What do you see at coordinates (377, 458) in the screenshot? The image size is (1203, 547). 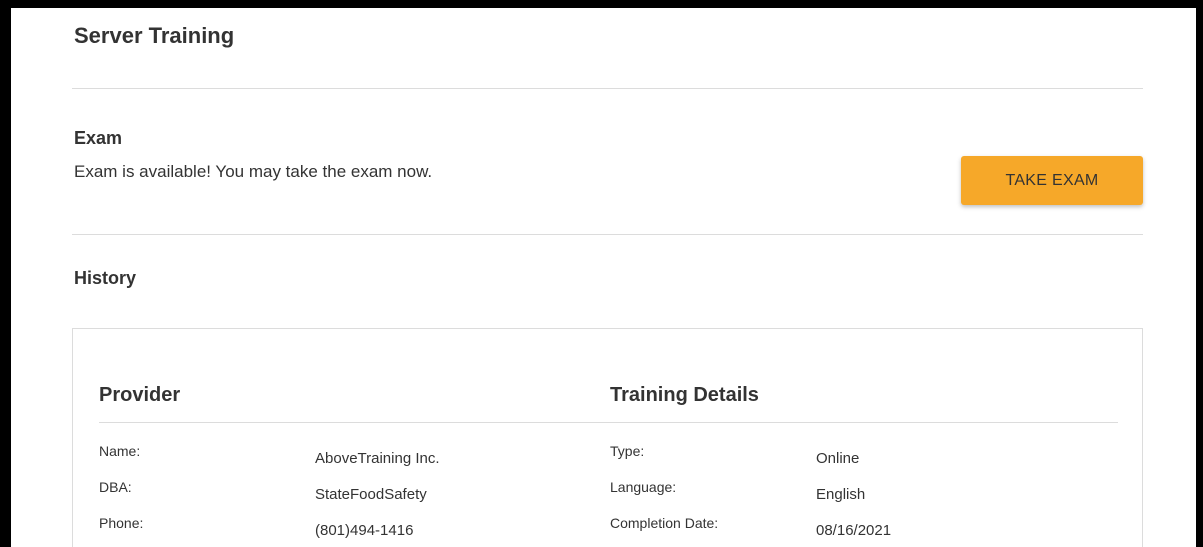 I see `provider-name-value: AboveTraining Inc.` at bounding box center [377, 458].